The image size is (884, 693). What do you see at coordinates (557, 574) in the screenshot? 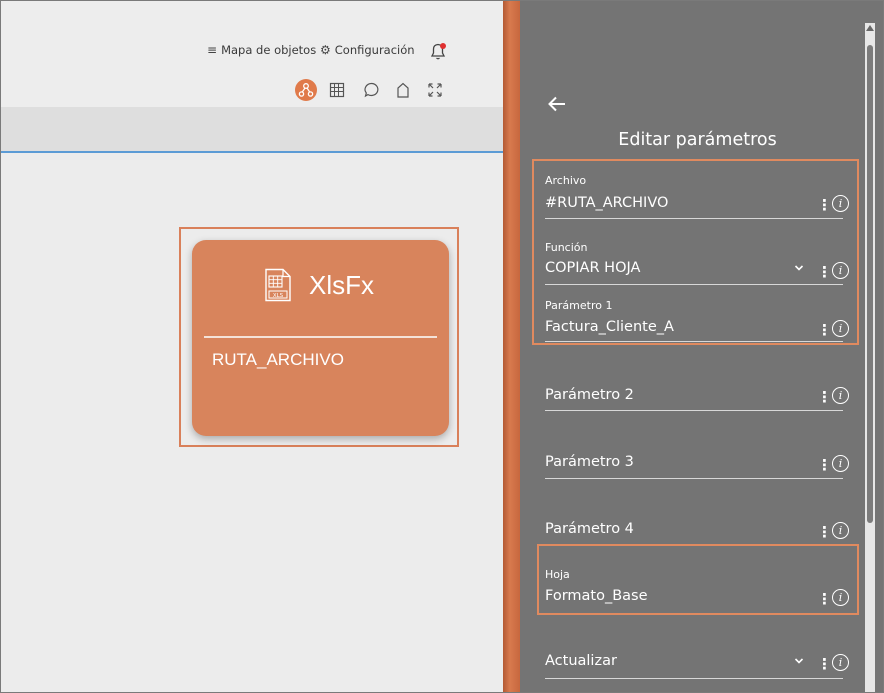
I see `field-label: Hoja` at bounding box center [557, 574].